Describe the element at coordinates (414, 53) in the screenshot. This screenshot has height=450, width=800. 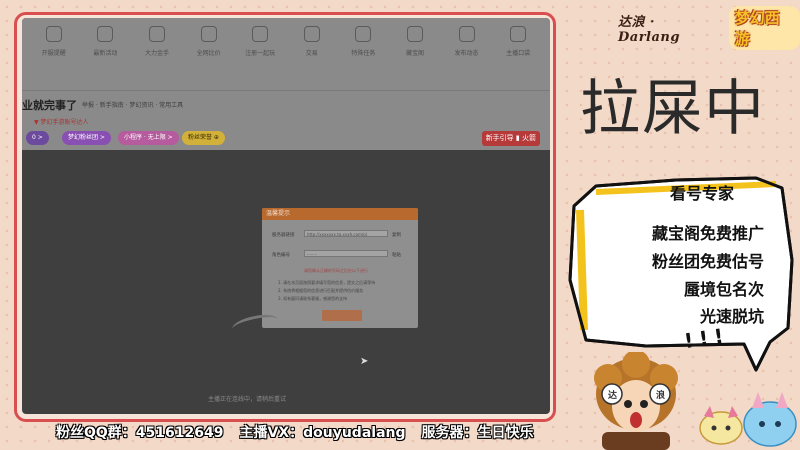
I see `nav-label: 藏宝阁` at that location.